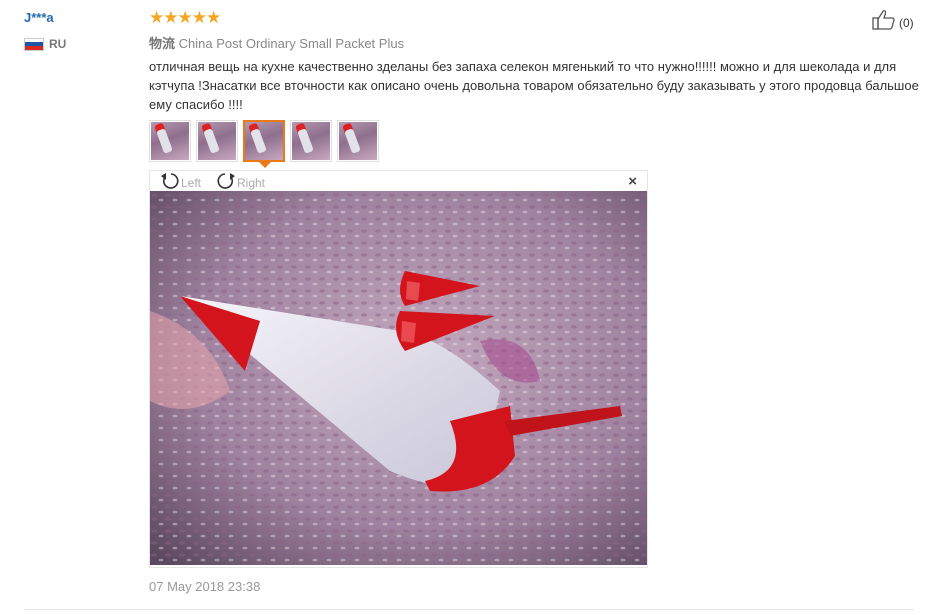 This screenshot has width=936, height=615. I want to click on active-thumbnail-pointer, so click(265, 165).